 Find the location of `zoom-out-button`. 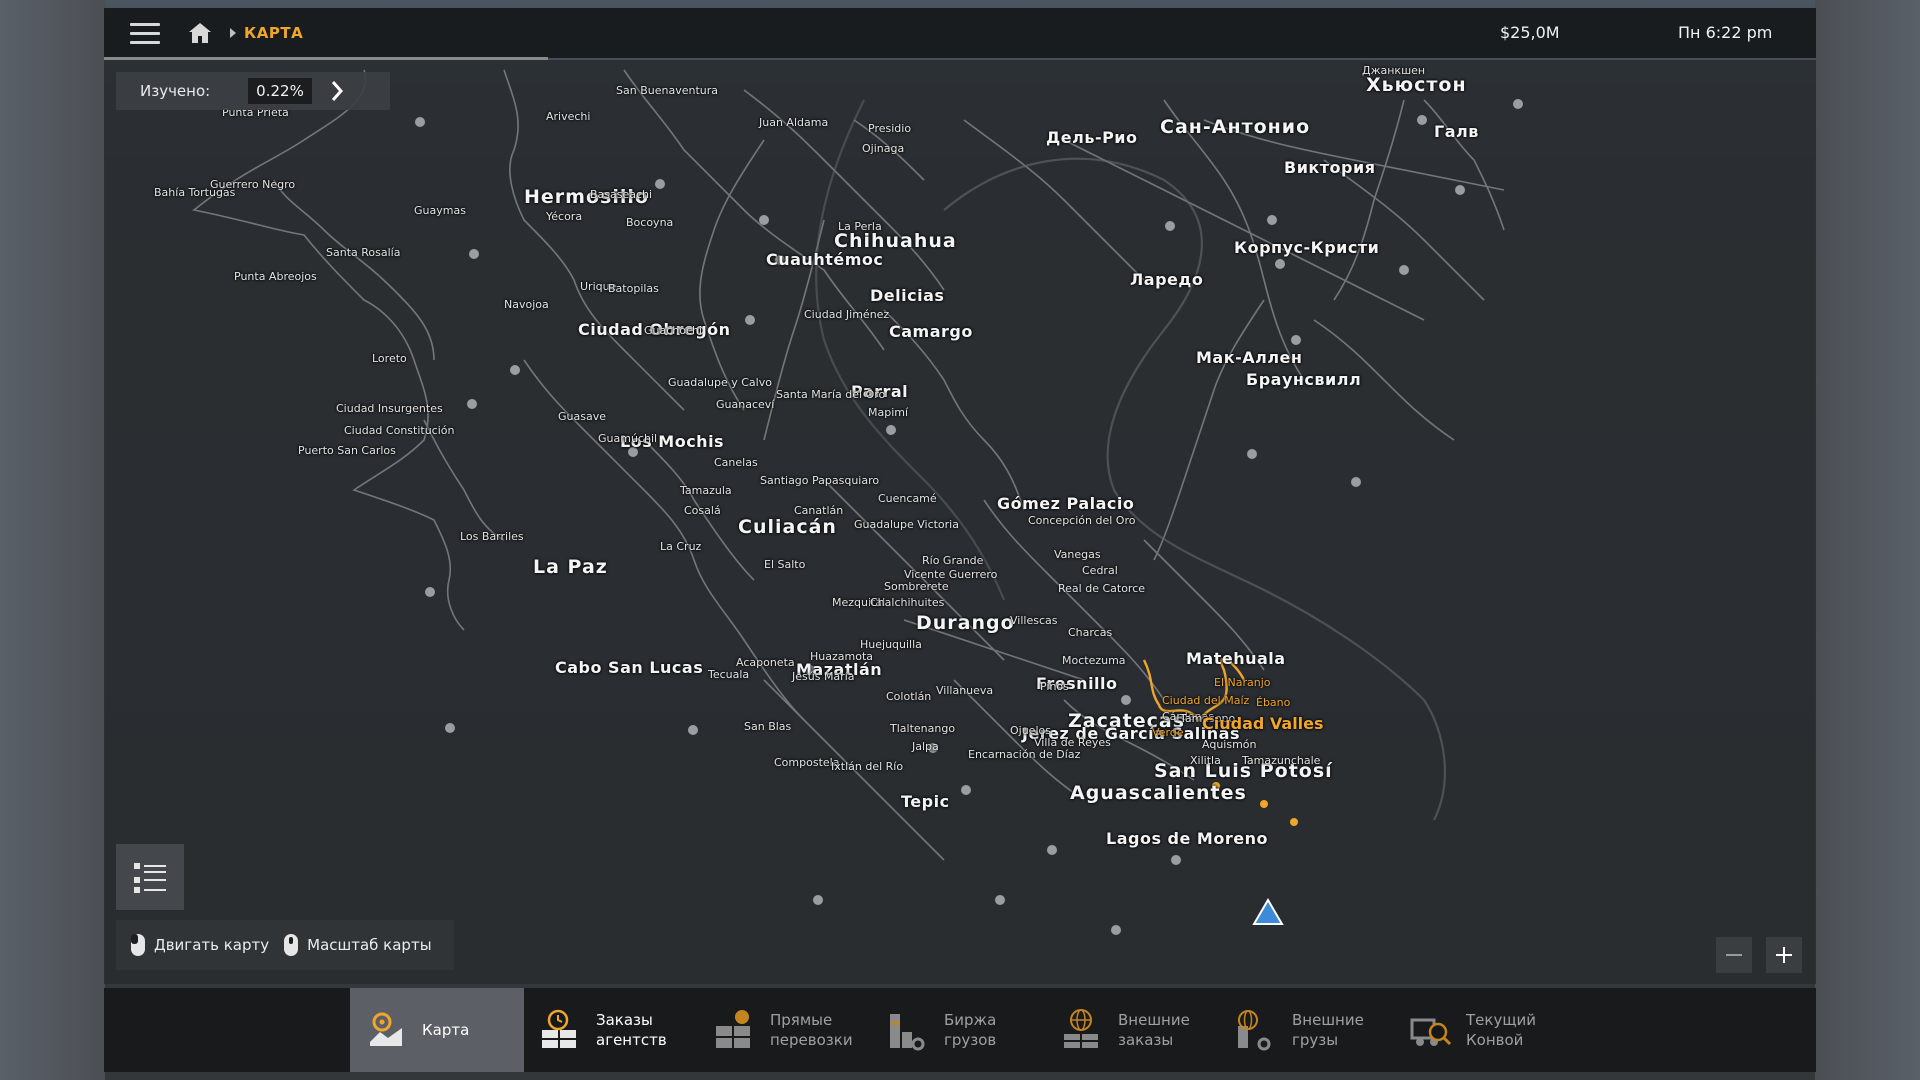

zoom-out-button is located at coordinates (1734, 955).